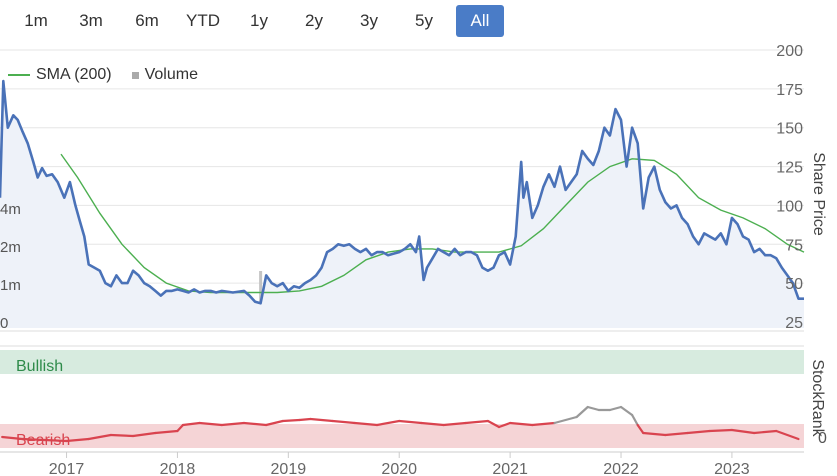  What do you see at coordinates (289, 468) in the screenshot?
I see `x-tick-label: 2019` at bounding box center [289, 468].